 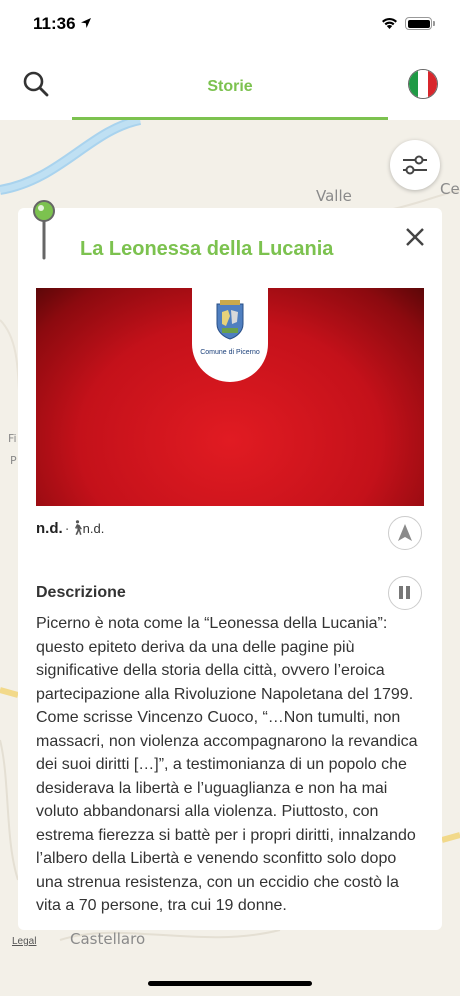 What do you see at coordinates (108, 939) in the screenshot?
I see `map-label-castellaro: Castellaro` at bounding box center [108, 939].